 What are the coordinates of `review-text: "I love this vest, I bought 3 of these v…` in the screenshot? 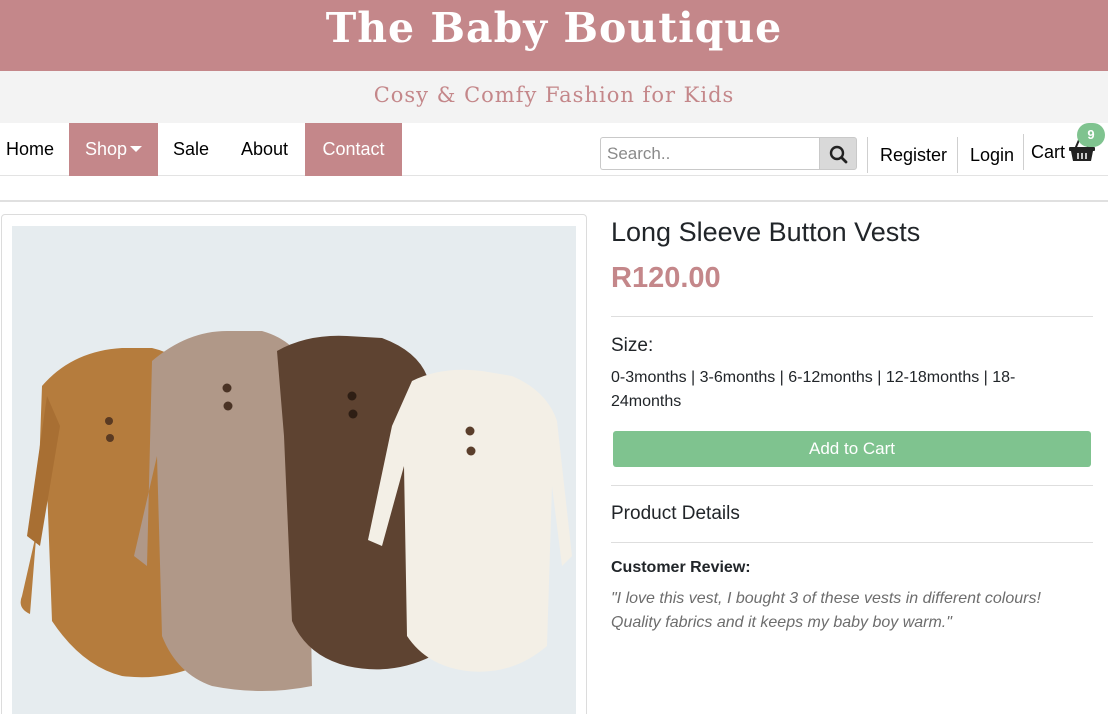 It's located at (826, 610).